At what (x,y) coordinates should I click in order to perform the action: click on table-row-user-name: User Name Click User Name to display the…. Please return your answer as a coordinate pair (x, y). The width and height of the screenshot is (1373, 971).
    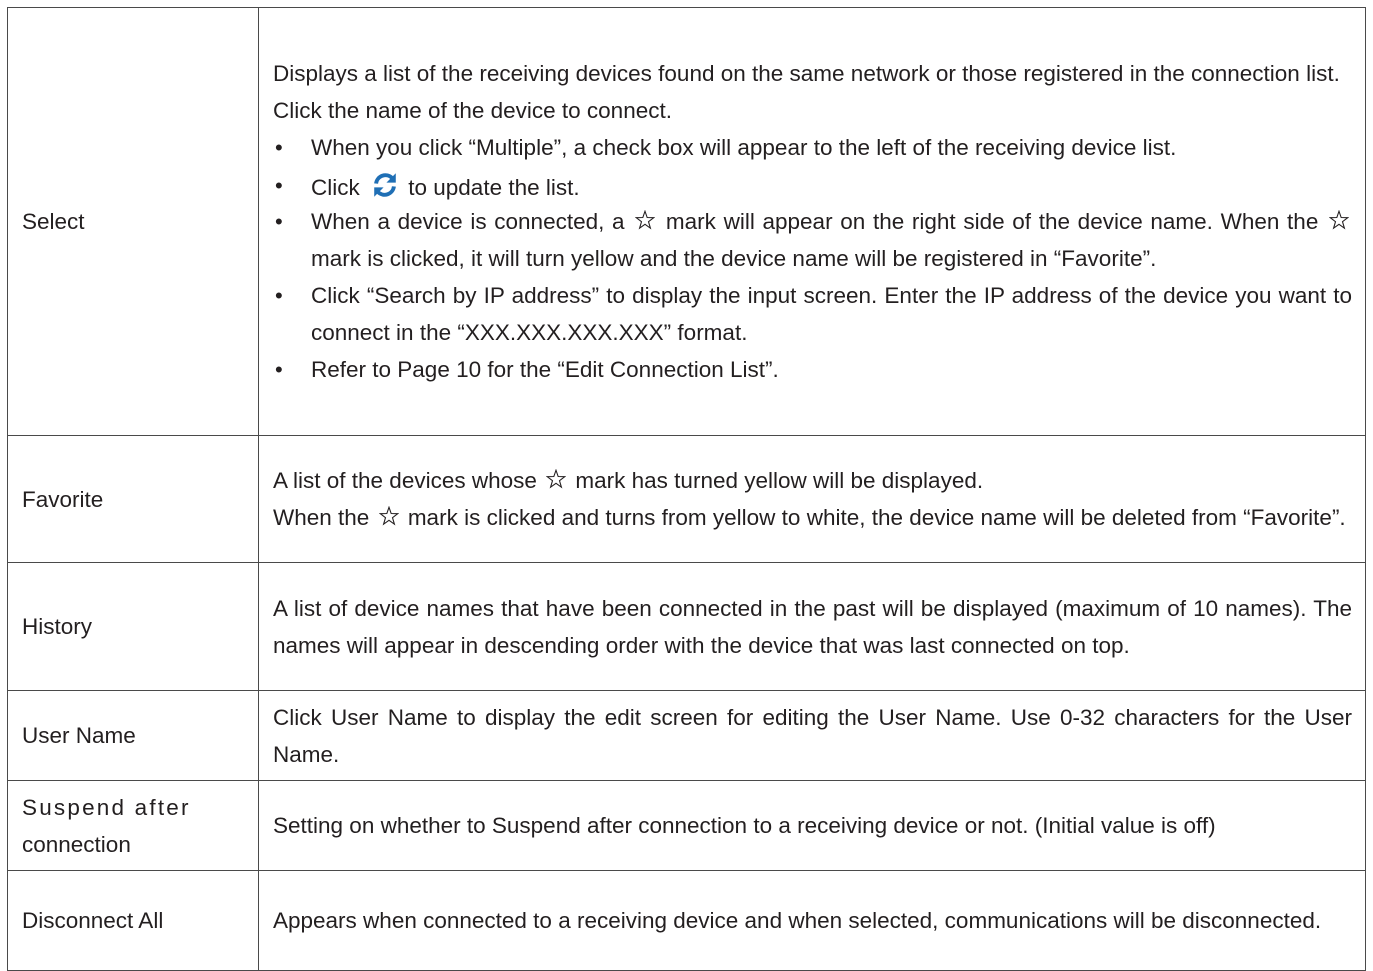
    Looking at the image, I should click on (686, 735).